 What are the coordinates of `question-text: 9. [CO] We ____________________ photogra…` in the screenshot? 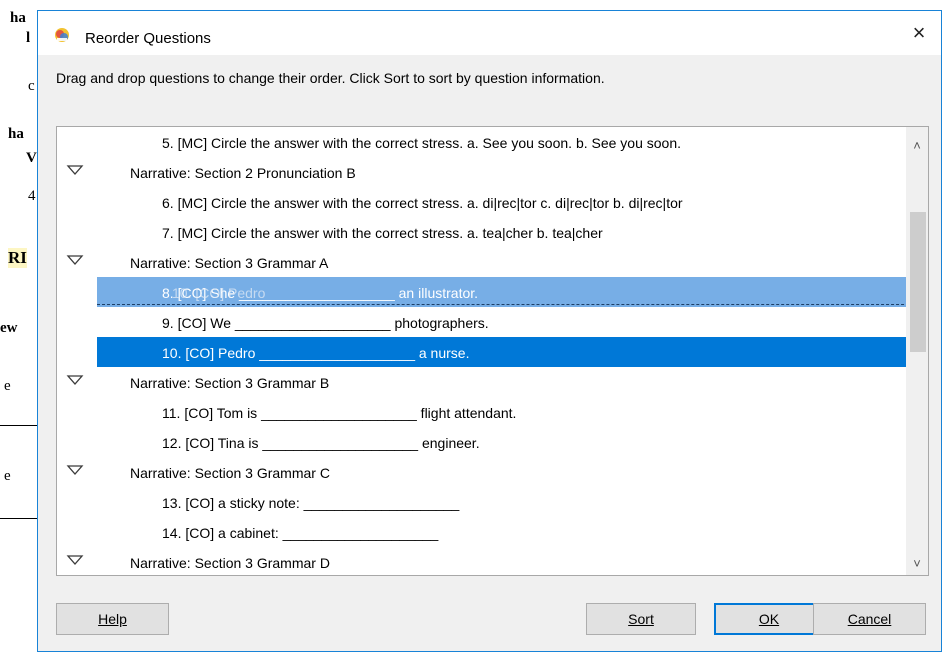 It's located at (325, 323).